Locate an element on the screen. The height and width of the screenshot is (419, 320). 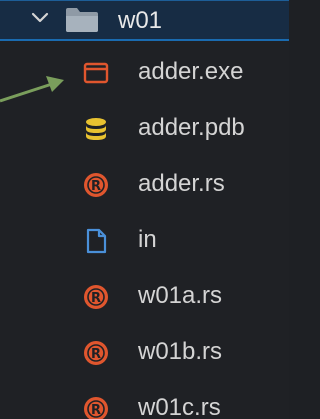
folder-row-w01: w01 is located at coordinates (144, 20).